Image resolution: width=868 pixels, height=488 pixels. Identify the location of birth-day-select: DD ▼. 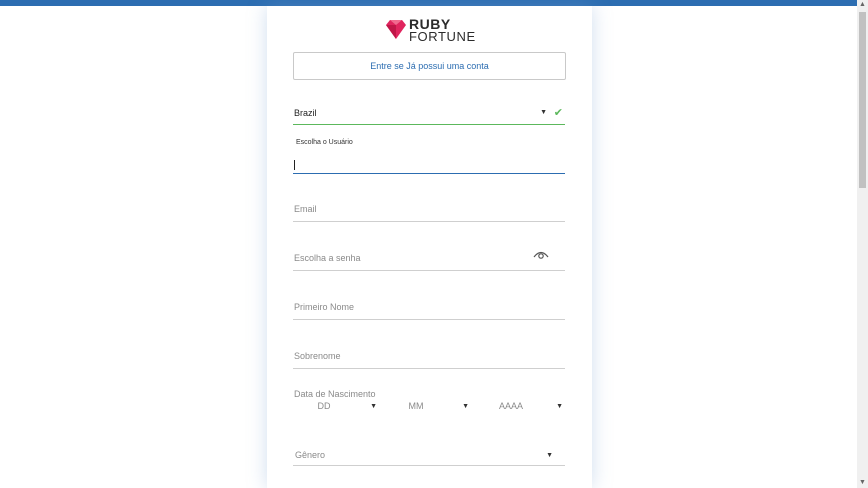
(336, 408).